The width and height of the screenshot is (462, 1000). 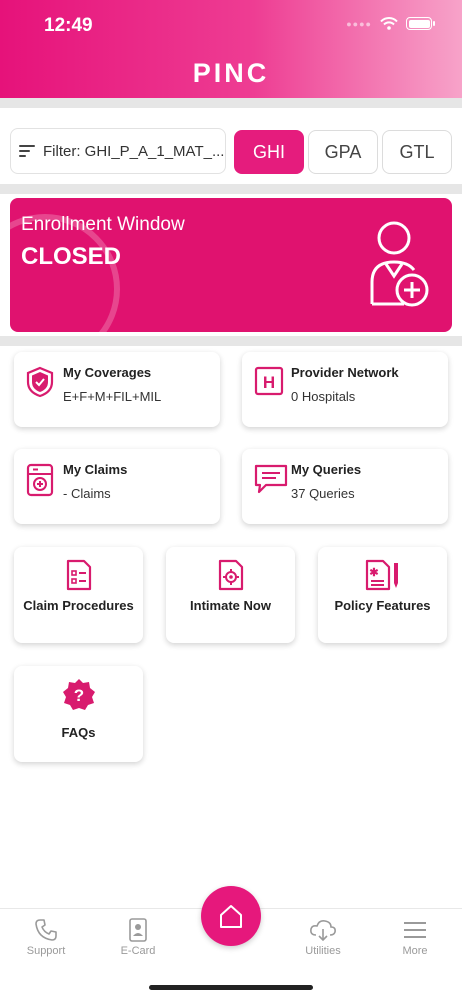 I want to click on chat-icon, so click(x=271, y=479).